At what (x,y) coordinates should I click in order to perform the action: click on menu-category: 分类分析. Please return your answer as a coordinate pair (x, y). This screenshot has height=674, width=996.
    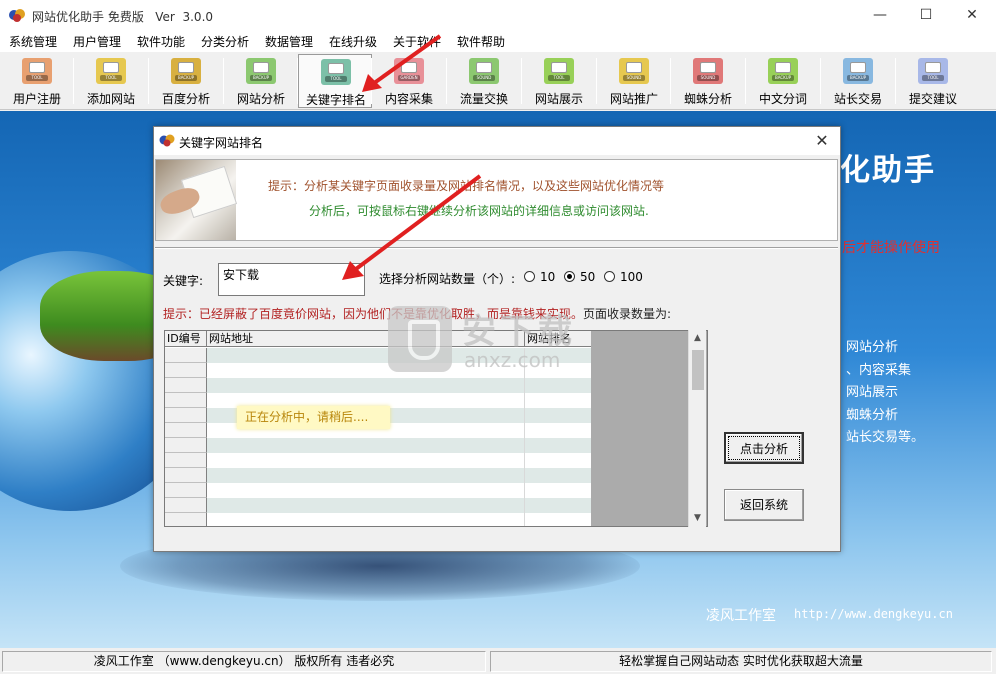
    Looking at the image, I should click on (225, 41).